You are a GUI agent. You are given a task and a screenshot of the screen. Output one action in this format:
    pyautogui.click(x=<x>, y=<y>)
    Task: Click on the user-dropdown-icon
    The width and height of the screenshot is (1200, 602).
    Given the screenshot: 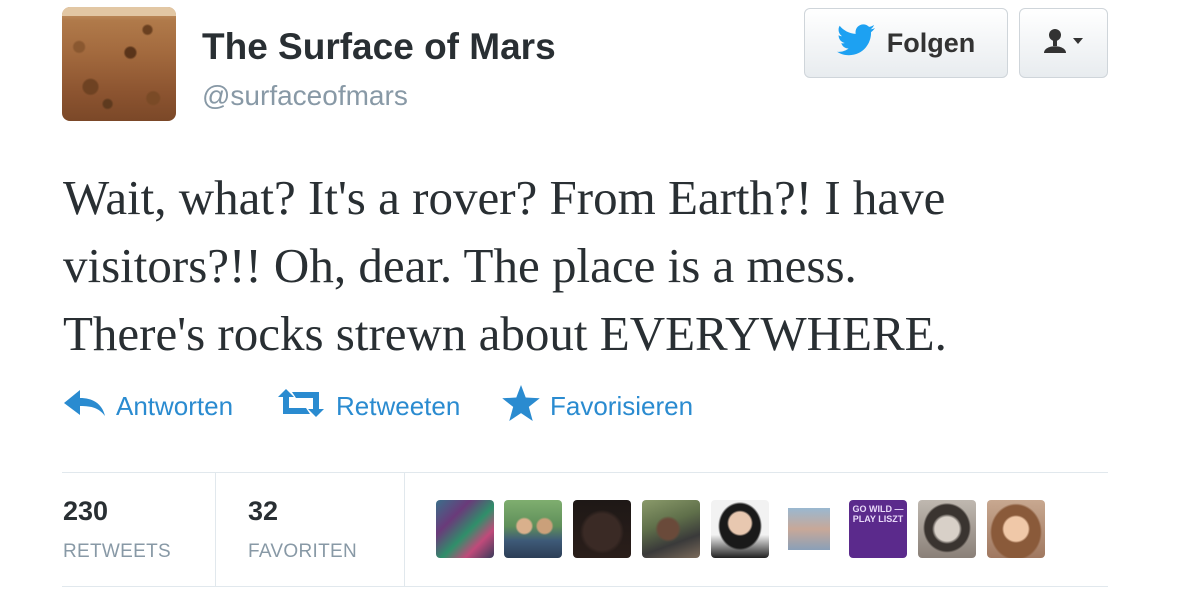 What is the action you would take?
    pyautogui.click(x=1064, y=43)
    